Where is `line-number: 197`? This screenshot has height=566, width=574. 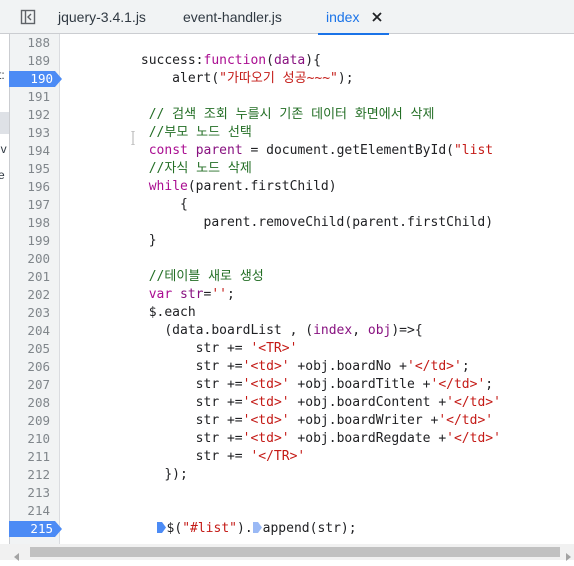
line-number: 197 is located at coordinates (27, 205).